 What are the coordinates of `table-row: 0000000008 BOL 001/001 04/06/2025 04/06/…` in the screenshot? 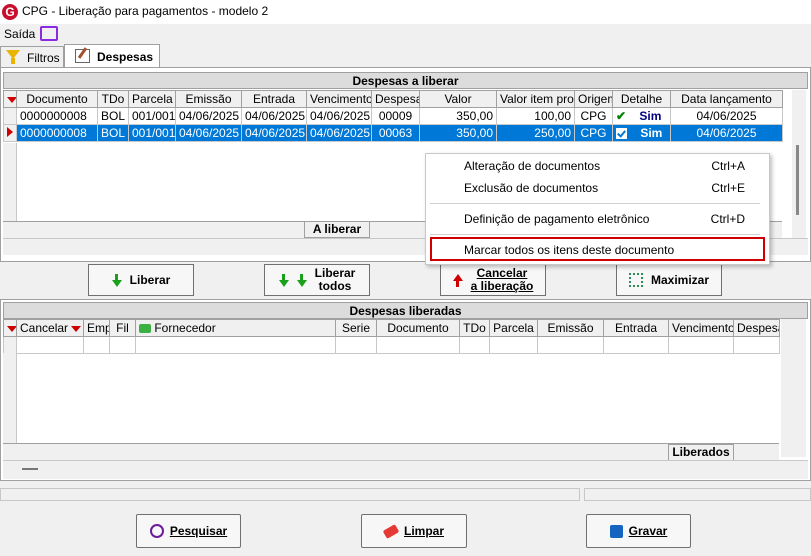 It's located at (393, 116).